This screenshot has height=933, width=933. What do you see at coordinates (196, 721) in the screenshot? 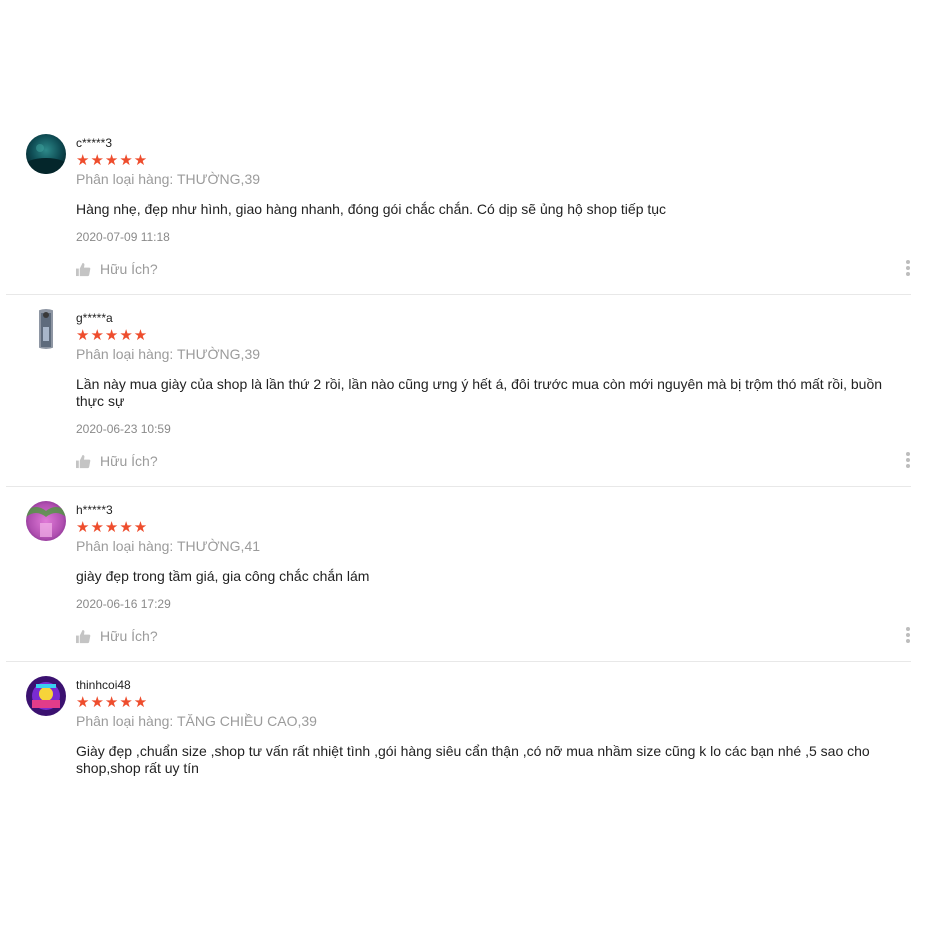
I see `variation-label: Phân loại hàng: TĂNG CHIỀU CAO,39` at bounding box center [196, 721].